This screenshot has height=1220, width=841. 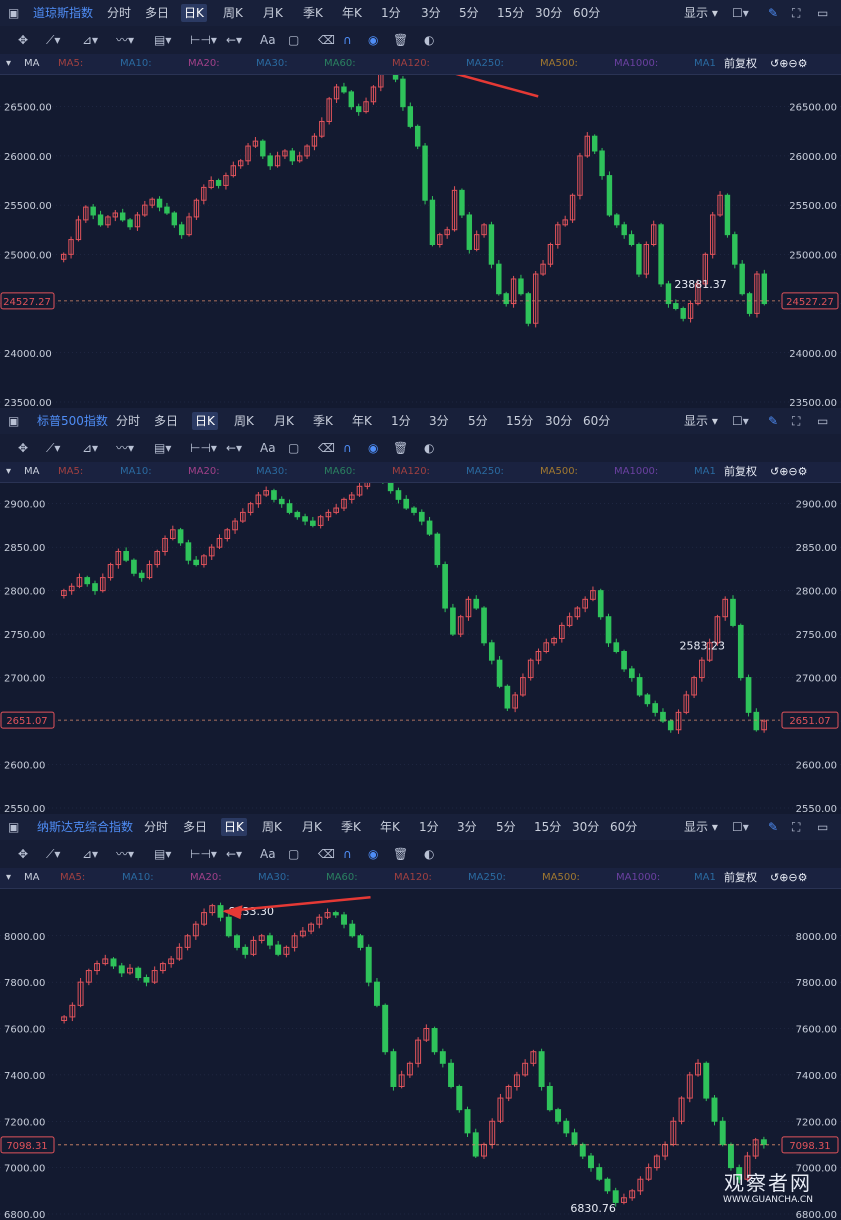 I want to click on index-name: 纳斯达克综合指数, so click(x=85, y=827).